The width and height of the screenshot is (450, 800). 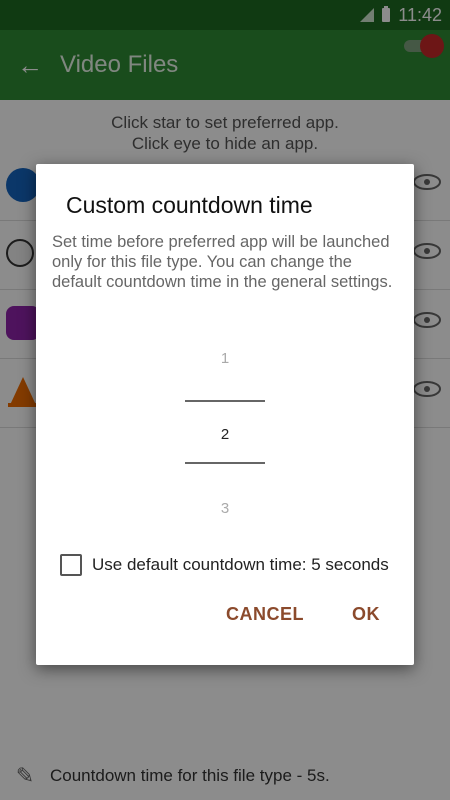 What do you see at coordinates (225, 401) in the screenshot?
I see `picker-divider-top` at bounding box center [225, 401].